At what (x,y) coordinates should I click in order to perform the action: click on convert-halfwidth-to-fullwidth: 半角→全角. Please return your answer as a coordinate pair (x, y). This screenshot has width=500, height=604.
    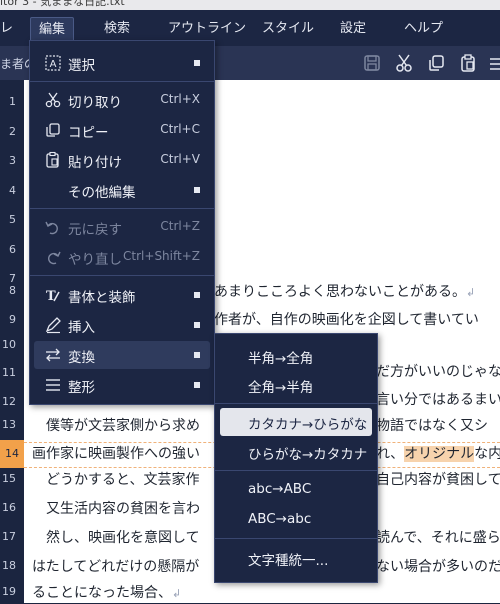
    Looking at the image, I should click on (296, 356).